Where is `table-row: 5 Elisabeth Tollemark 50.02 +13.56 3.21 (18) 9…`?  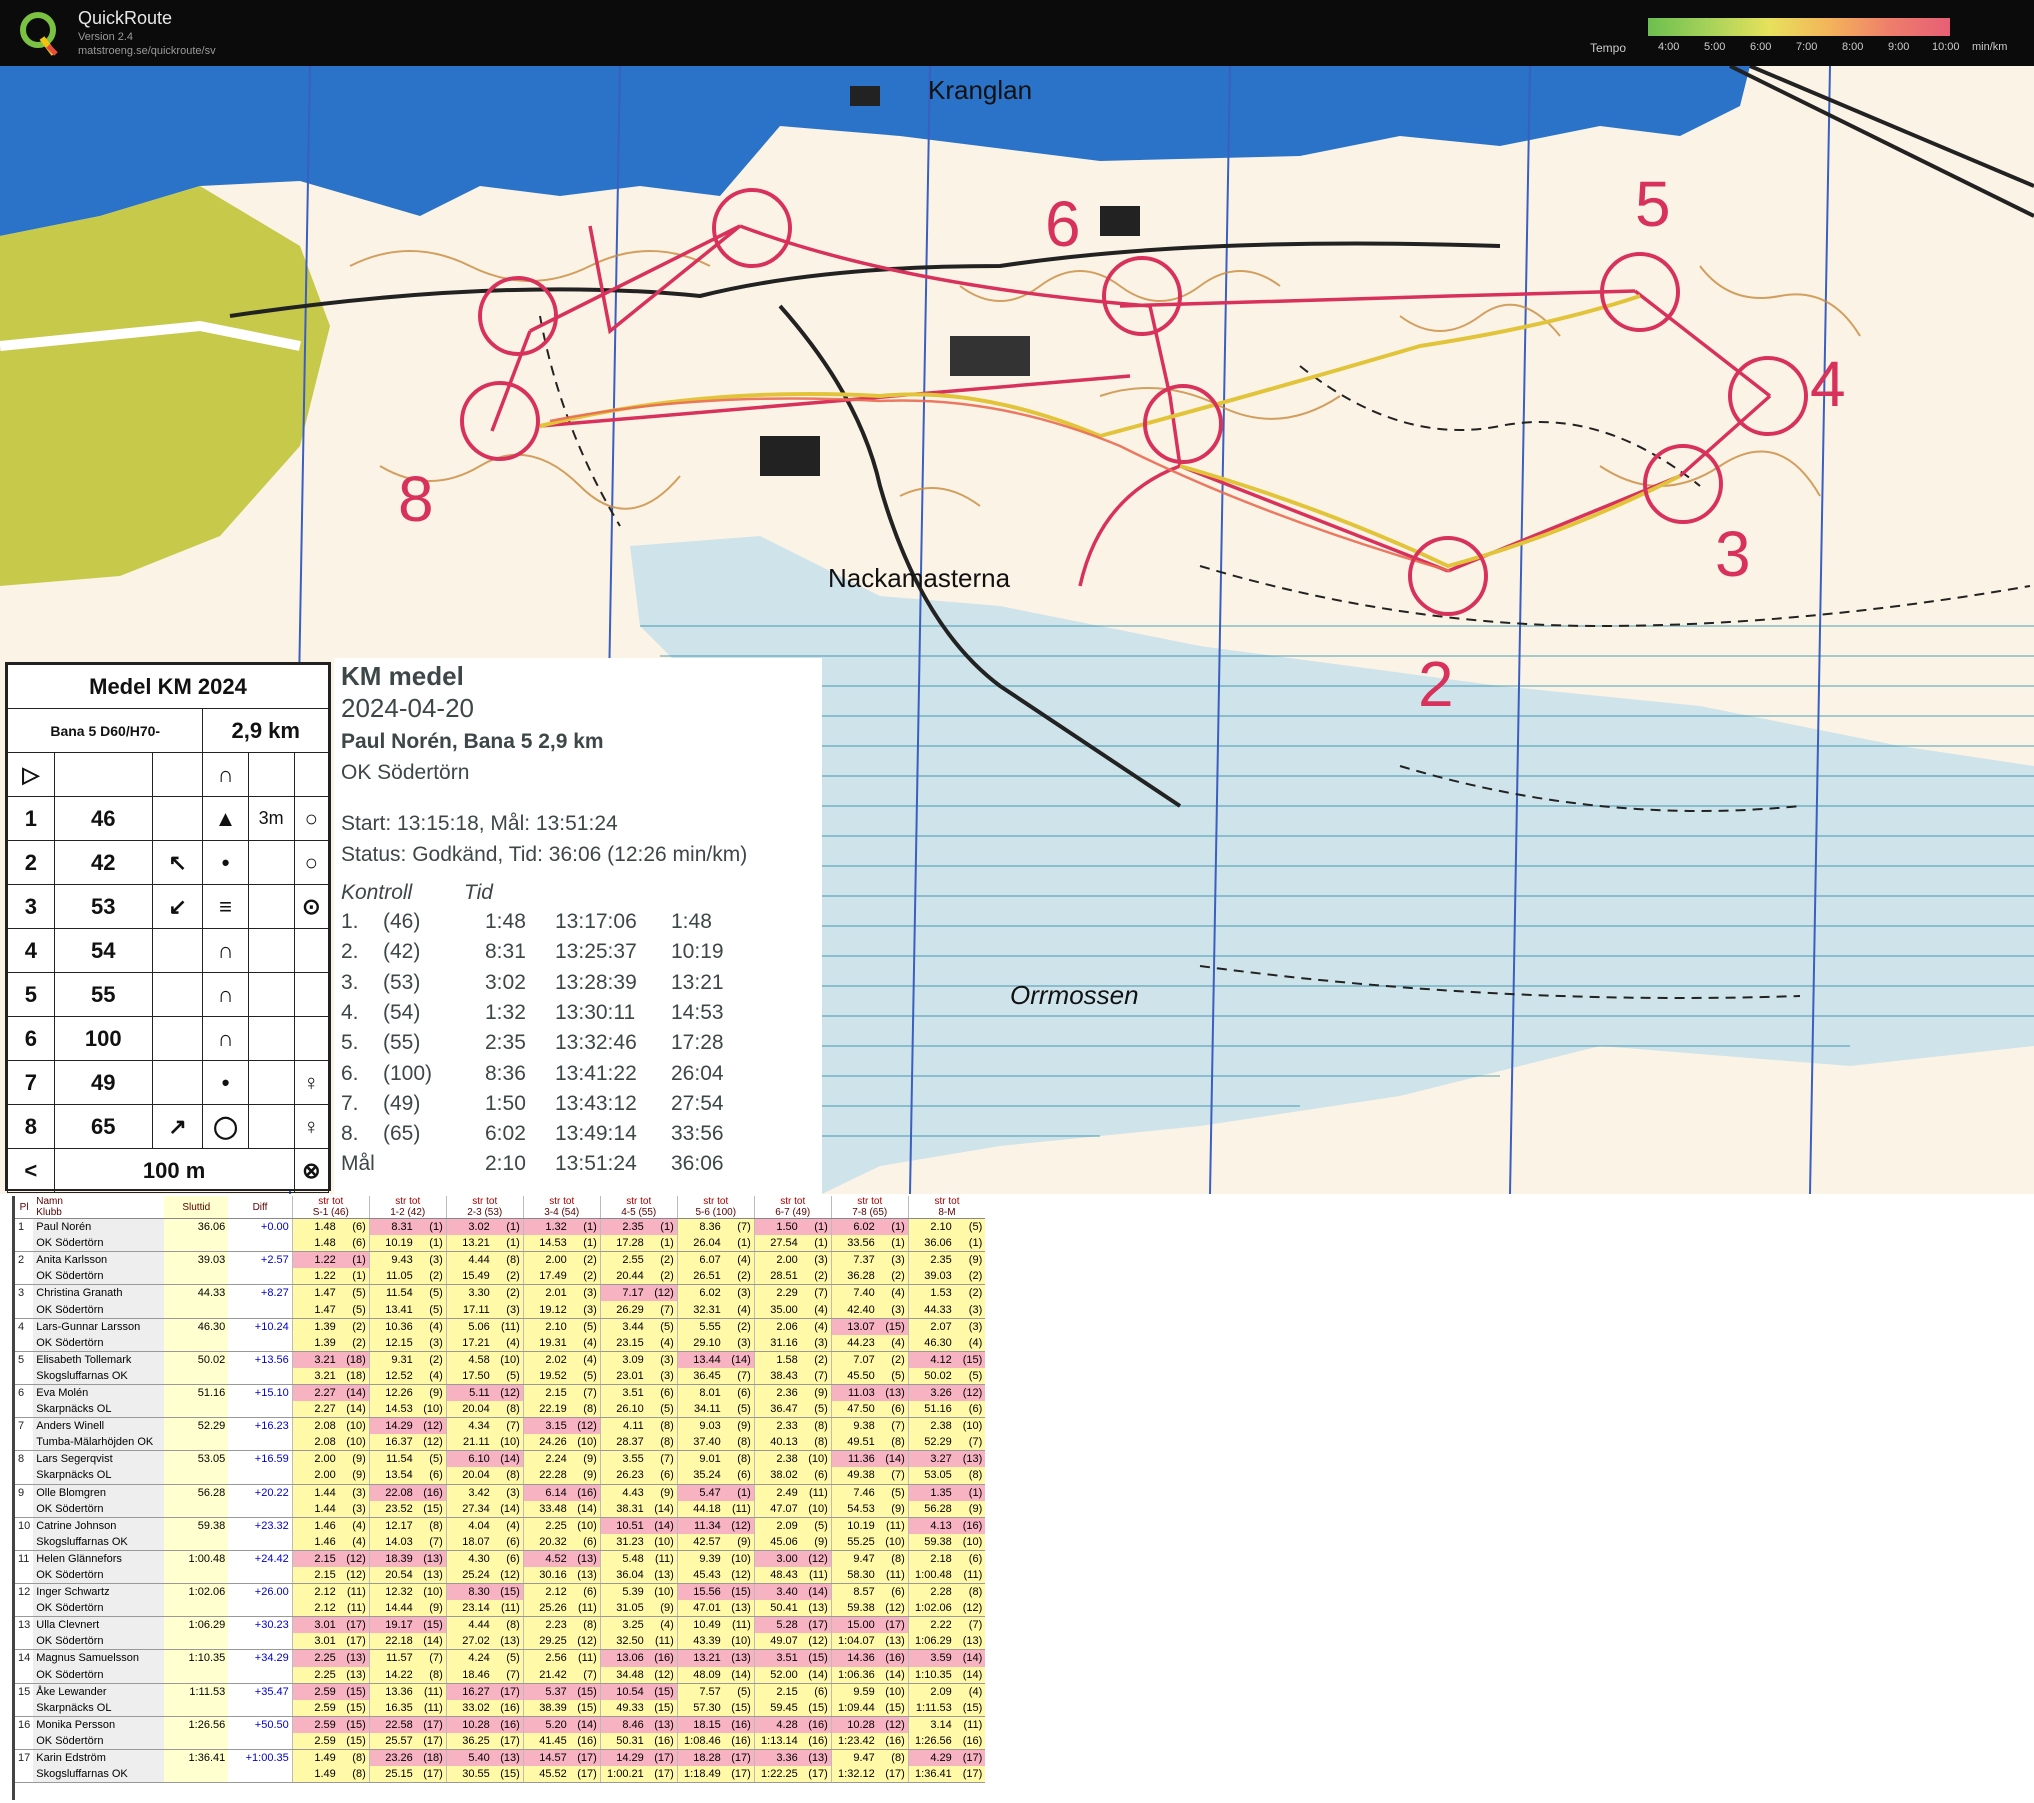
table-row: 5 Elisabeth Tollemark 50.02 +13.56 3.21 (18) 9… is located at coordinates (500, 1359).